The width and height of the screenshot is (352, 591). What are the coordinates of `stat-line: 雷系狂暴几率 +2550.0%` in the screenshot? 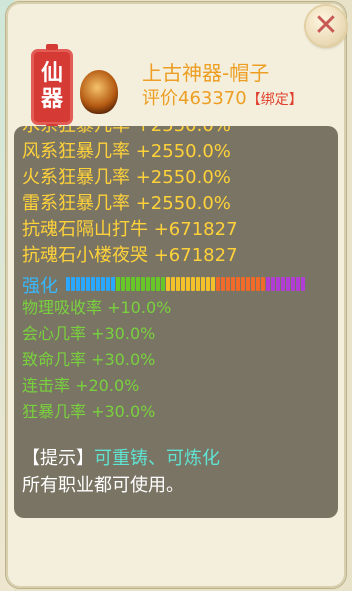 It's located at (126, 203).